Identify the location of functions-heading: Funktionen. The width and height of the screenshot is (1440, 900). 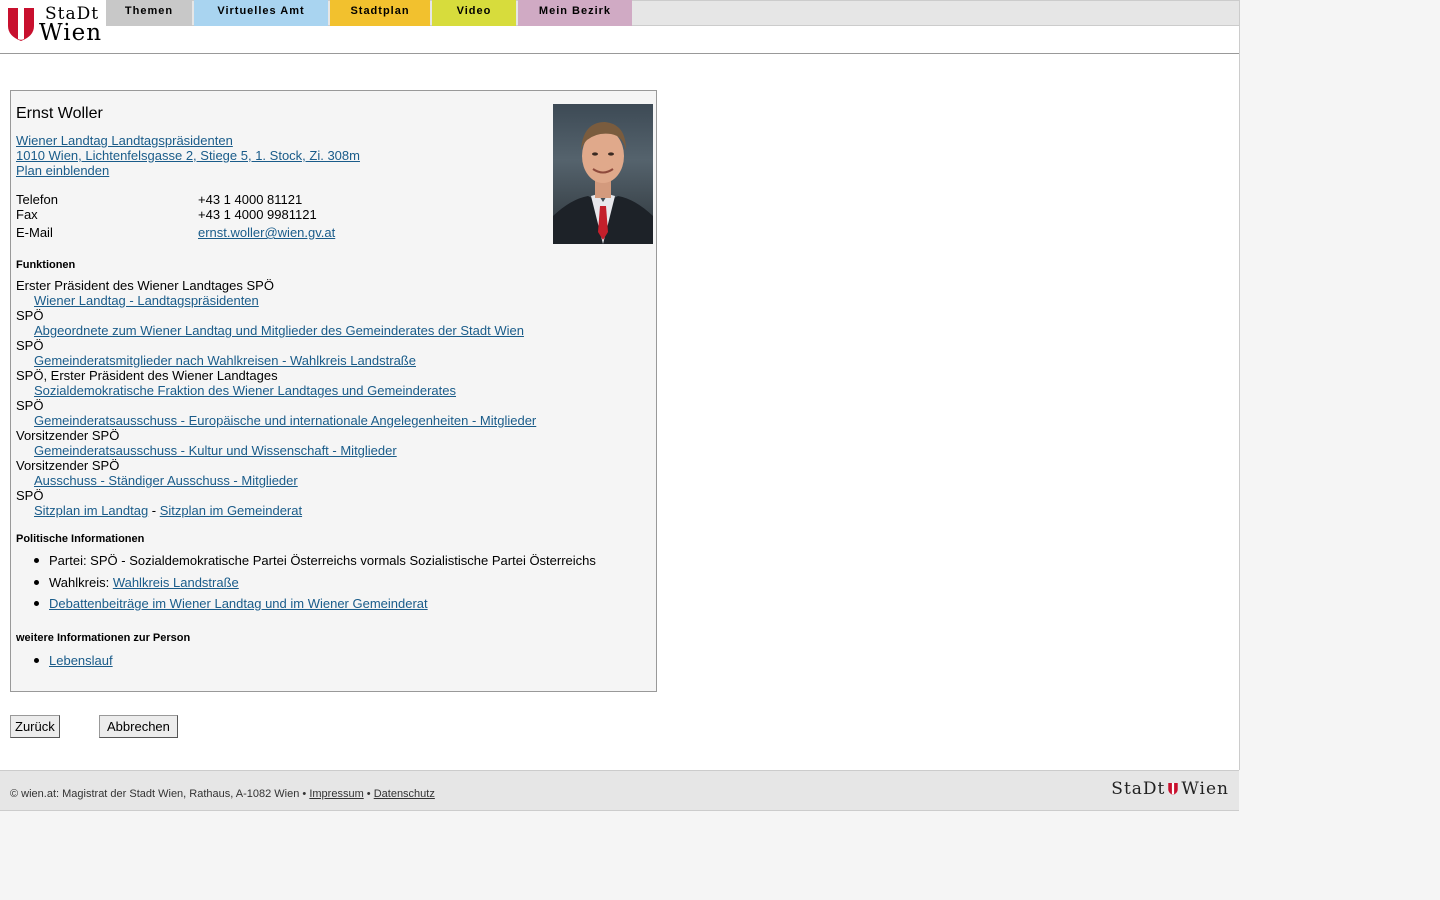
(46, 265).